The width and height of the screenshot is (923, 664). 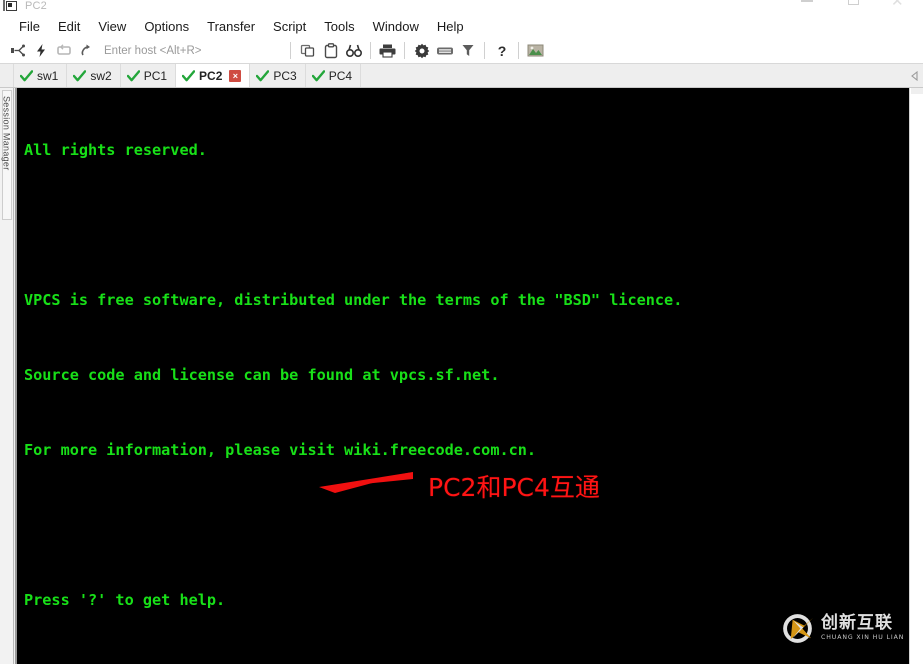 I want to click on chevron-left-icon, so click(x=914, y=75).